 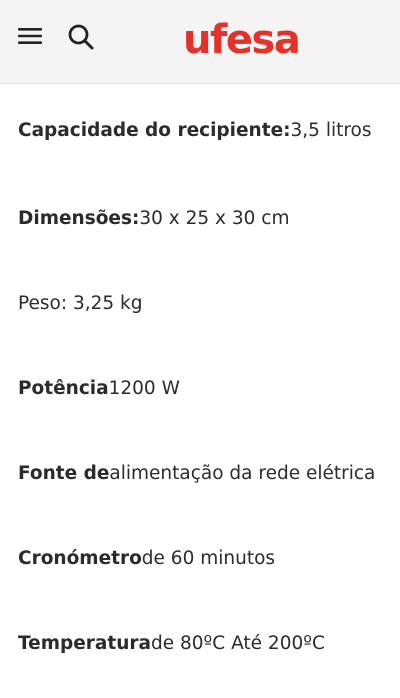 I want to click on spec-power-source: Fonte de alimentação da rede elétrica, so click(x=203, y=473).